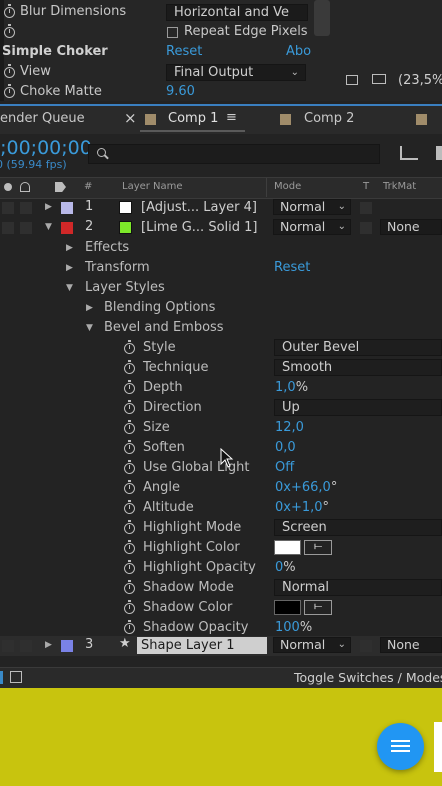  I want to click on solo-icon, so click(8, 187).